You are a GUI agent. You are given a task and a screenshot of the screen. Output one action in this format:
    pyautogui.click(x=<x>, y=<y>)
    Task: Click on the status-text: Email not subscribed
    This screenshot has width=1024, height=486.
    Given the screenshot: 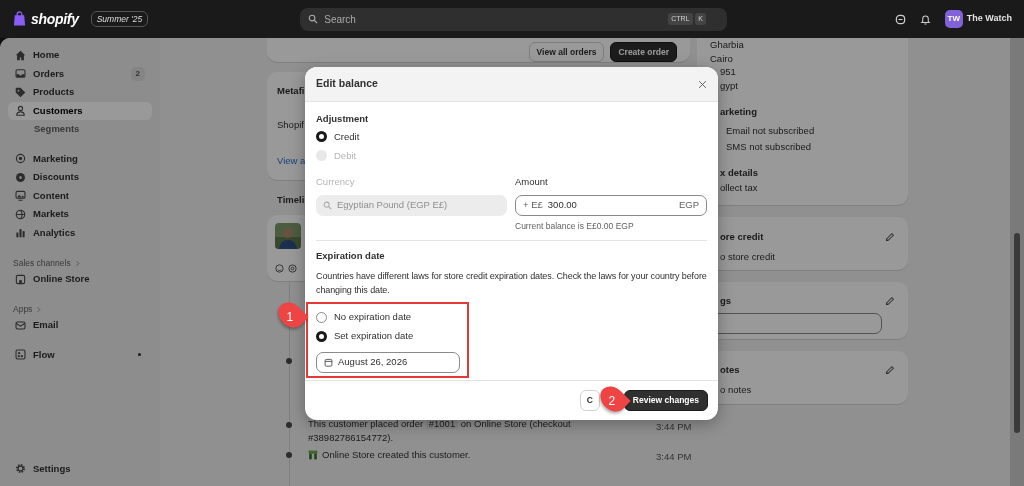 What is the action you would take?
    pyautogui.click(x=770, y=130)
    